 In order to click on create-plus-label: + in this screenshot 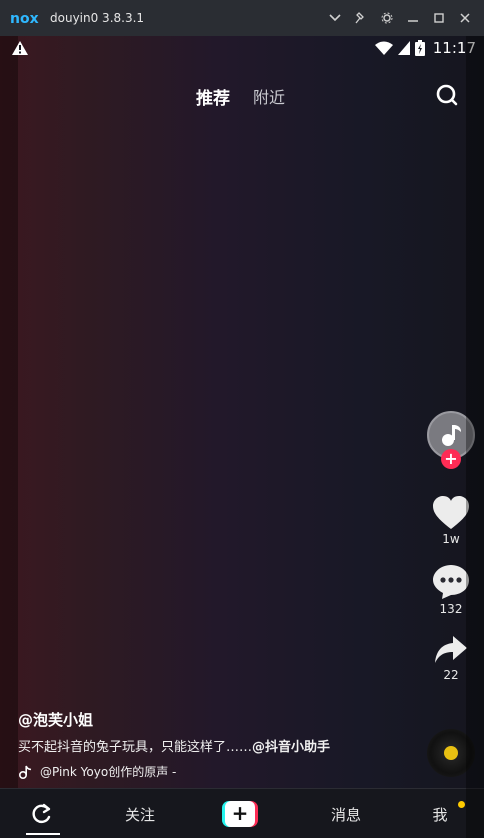, I will do `click(240, 814)`.